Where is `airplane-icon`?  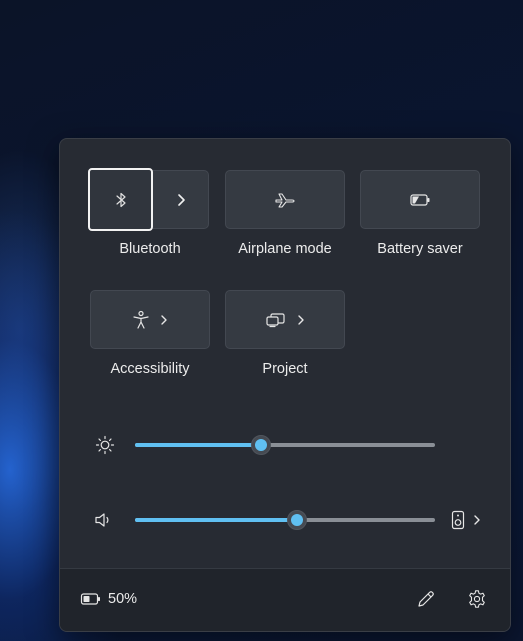
airplane-icon is located at coordinates (285, 200).